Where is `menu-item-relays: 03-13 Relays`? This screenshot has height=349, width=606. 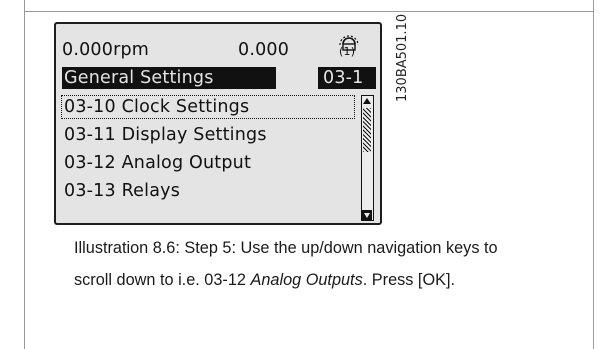 menu-item-relays: 03-13 Relays is located at coordinates (122, 191).